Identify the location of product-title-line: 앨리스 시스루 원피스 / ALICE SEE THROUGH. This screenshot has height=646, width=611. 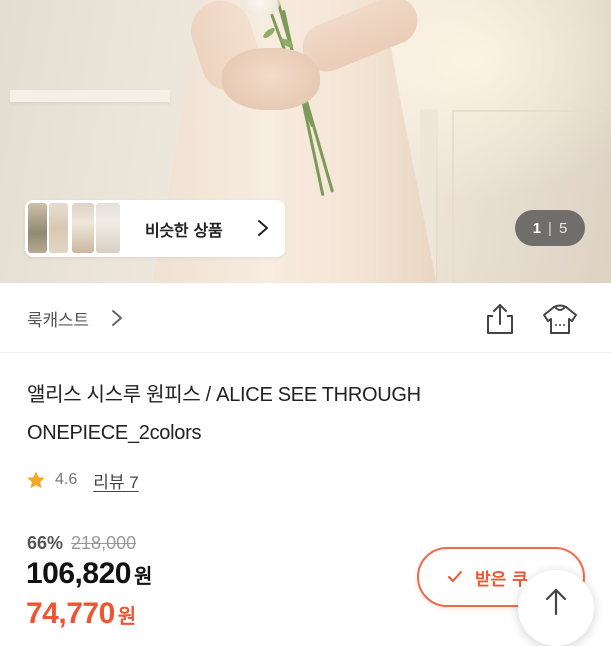
(224, 395).